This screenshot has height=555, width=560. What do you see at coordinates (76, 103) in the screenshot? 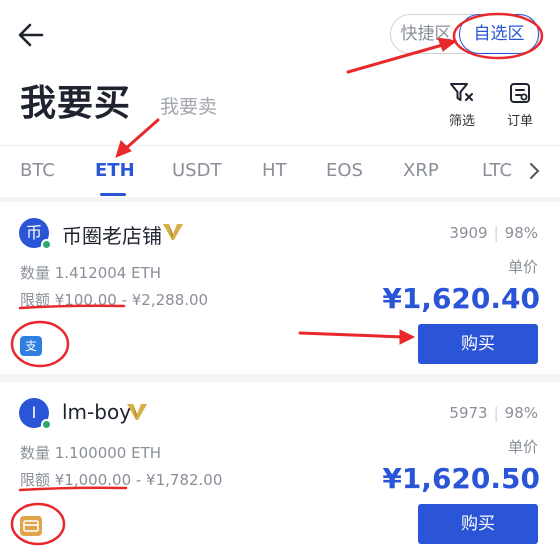
I see `page-title: 我要买` at bounding box center [76, 103].